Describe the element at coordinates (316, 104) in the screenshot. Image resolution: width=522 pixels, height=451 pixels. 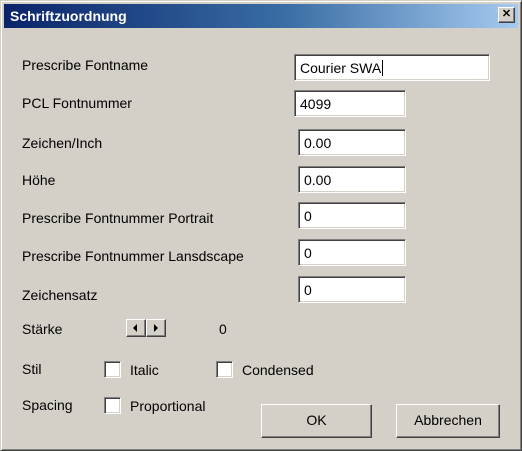
I see `pcl-fontnummer-value: 4099` at that location.